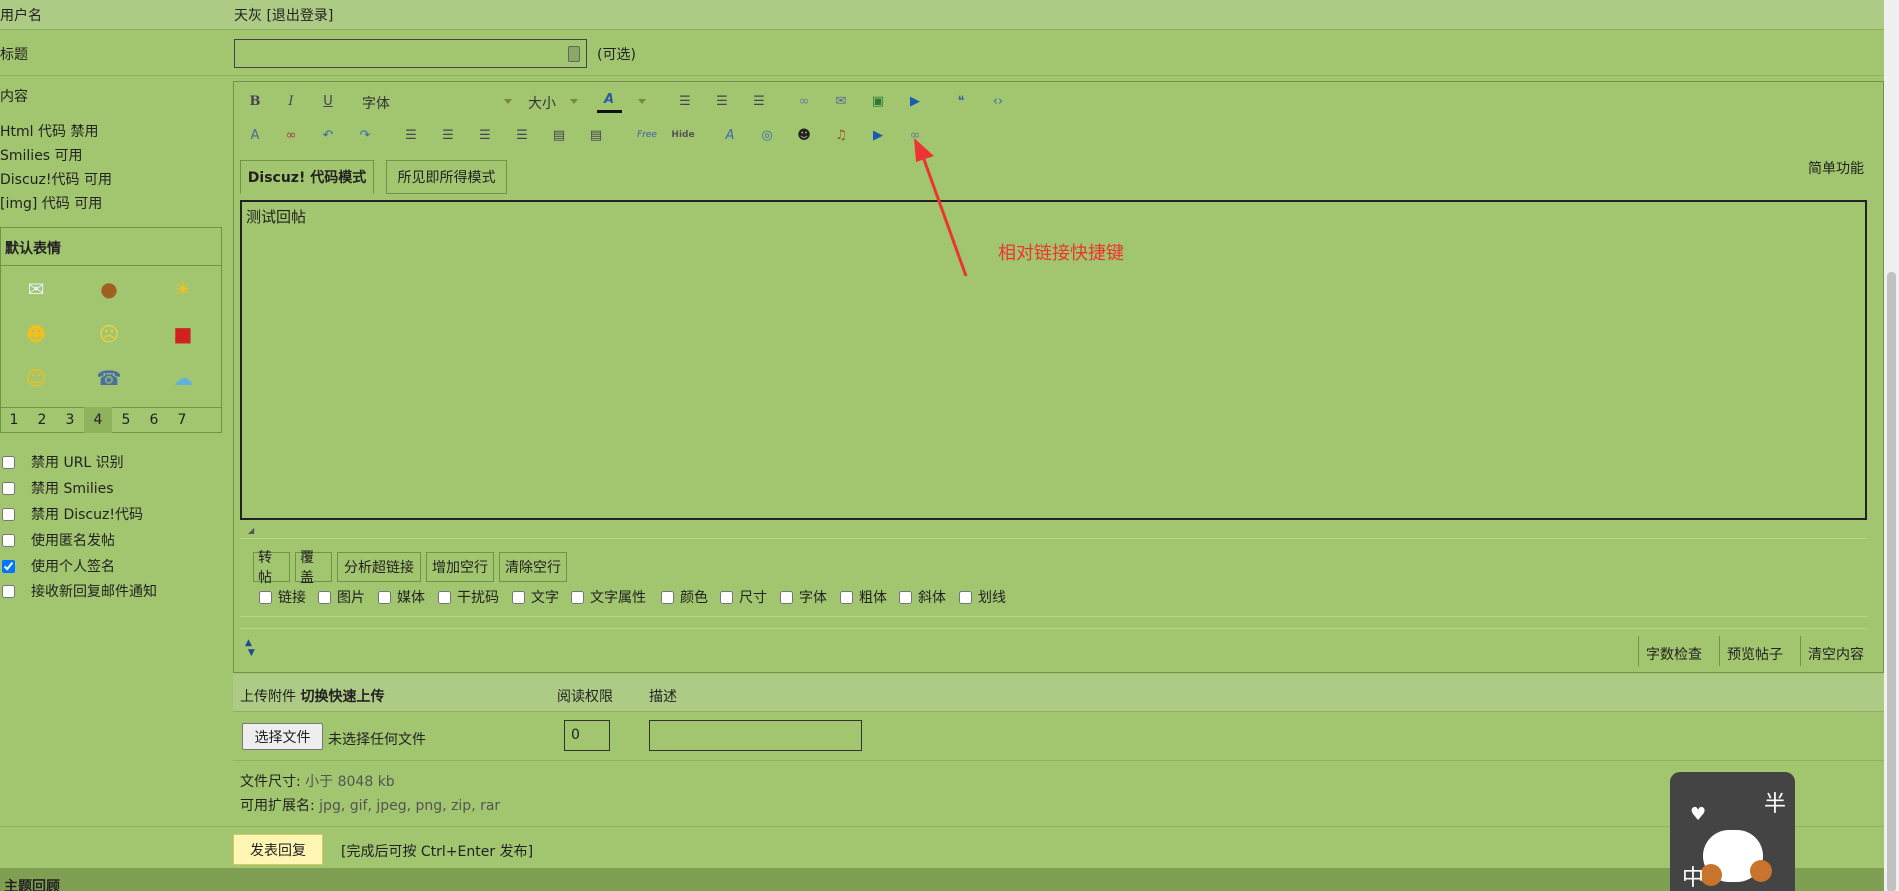  Describe the element at coordinates (328, 135) in the screenshot. I see `undo-icon: ↶` at that location.